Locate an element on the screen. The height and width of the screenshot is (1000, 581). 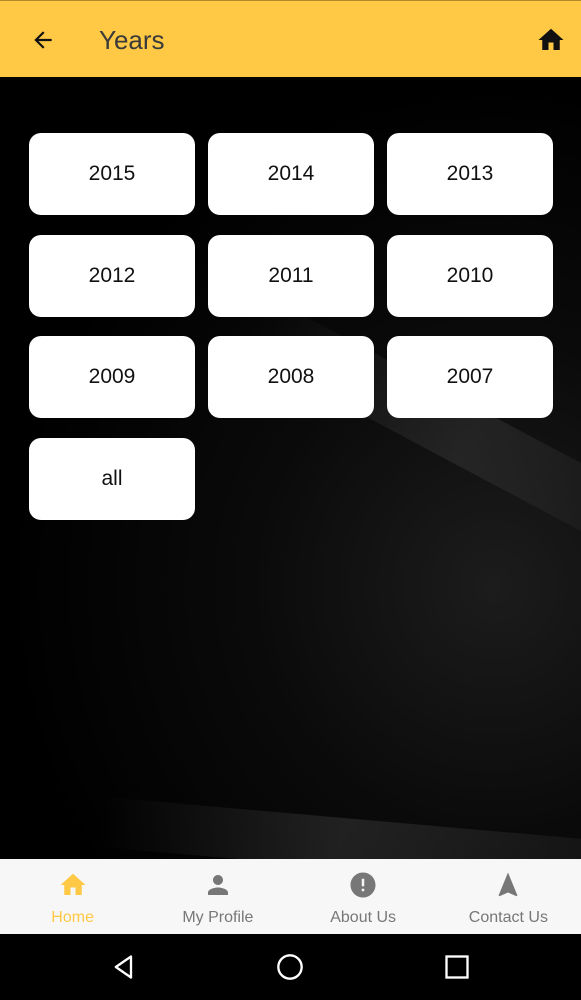
arrow-back-icon is located at coordinates (43, 40).